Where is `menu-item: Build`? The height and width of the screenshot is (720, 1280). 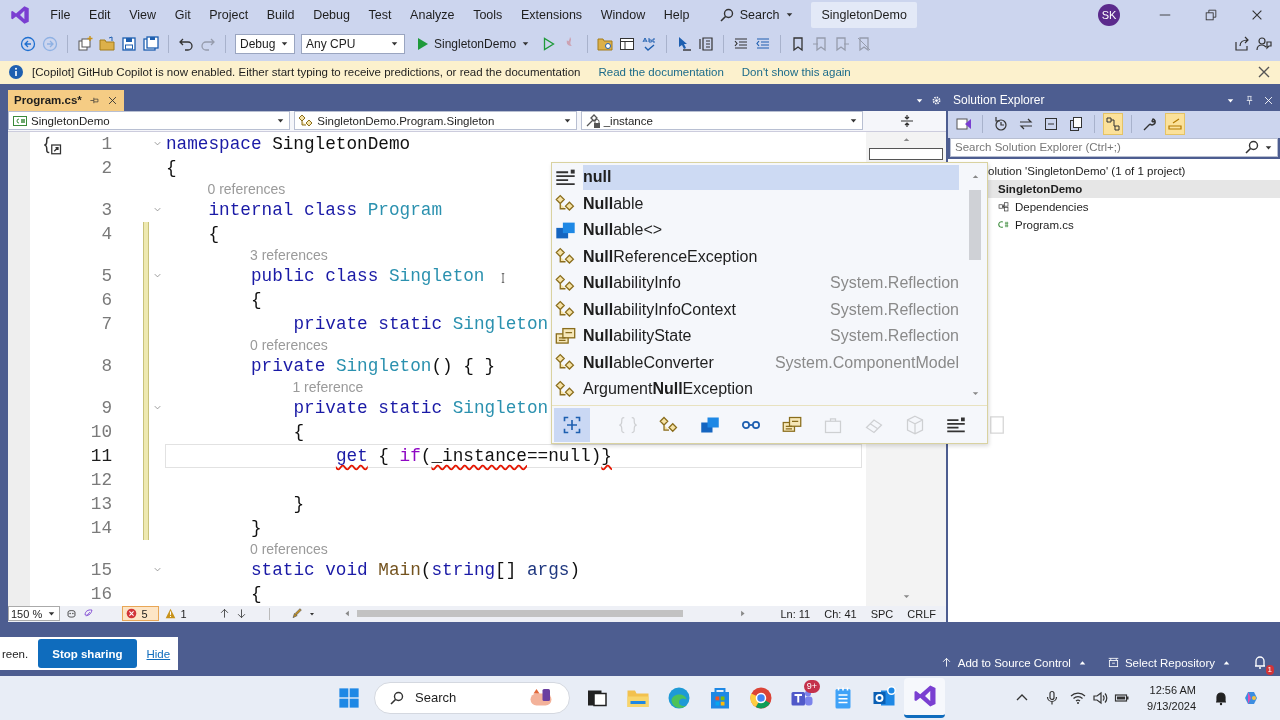 menu-item: Build is located at coordinates (280, 14).